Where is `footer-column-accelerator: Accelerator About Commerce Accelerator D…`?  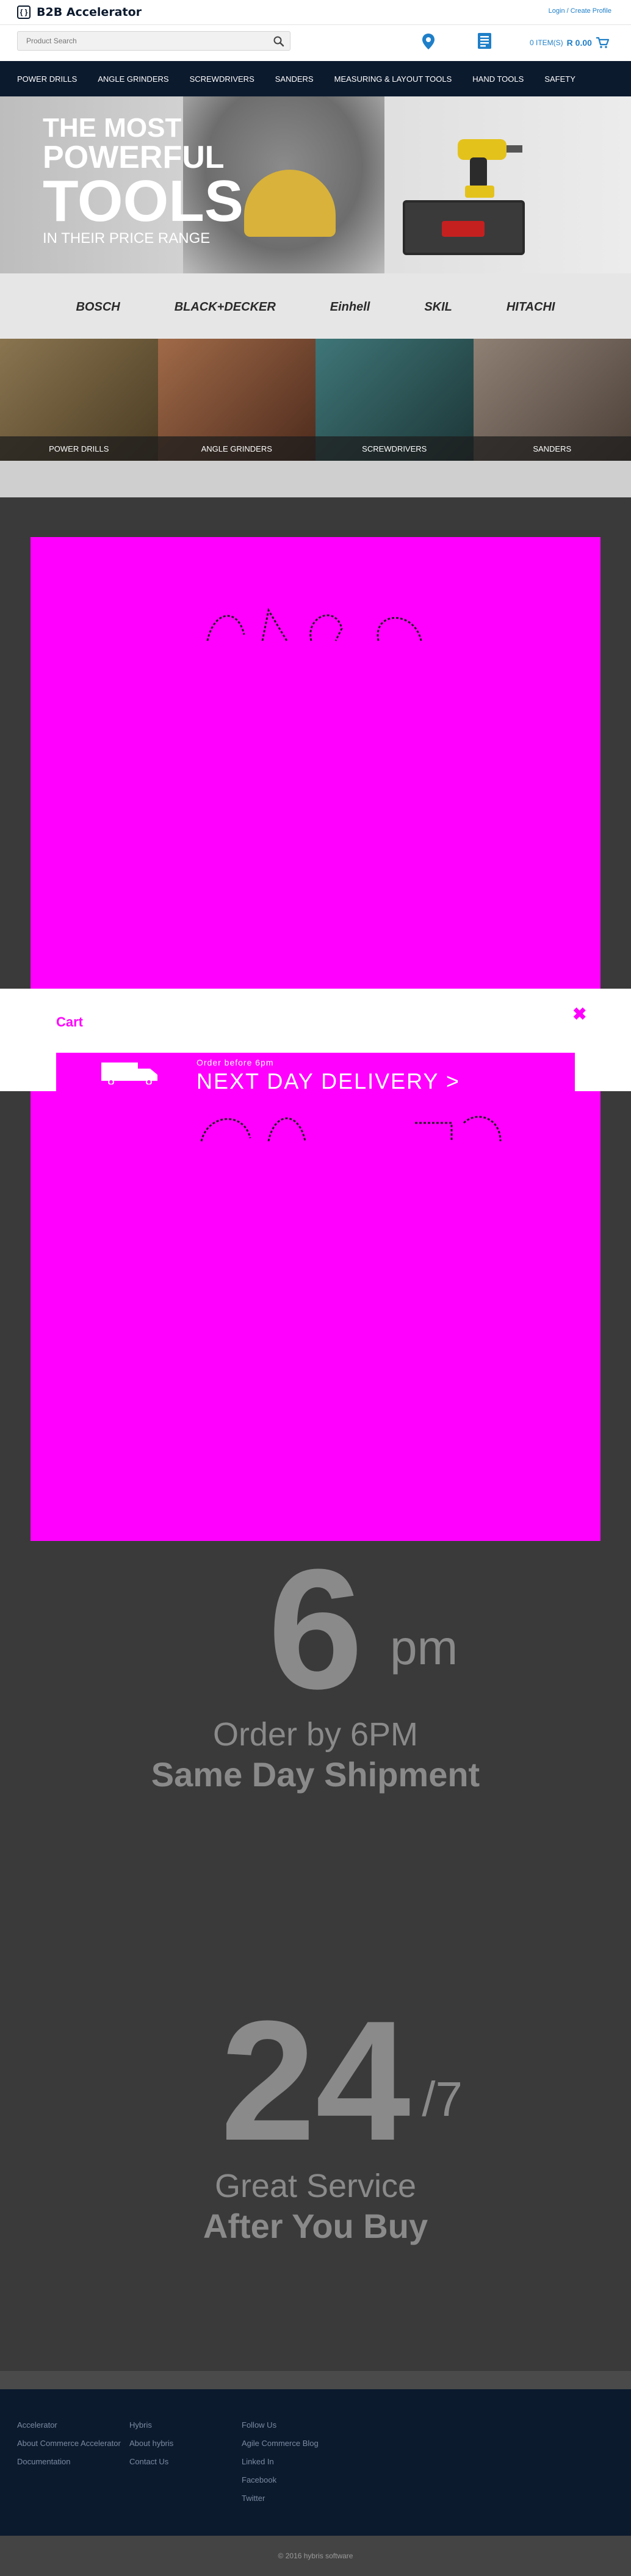 footer-column-accelerator: Accelerator About Commerce Accelerator D… is located at coordinates (69, 2447).